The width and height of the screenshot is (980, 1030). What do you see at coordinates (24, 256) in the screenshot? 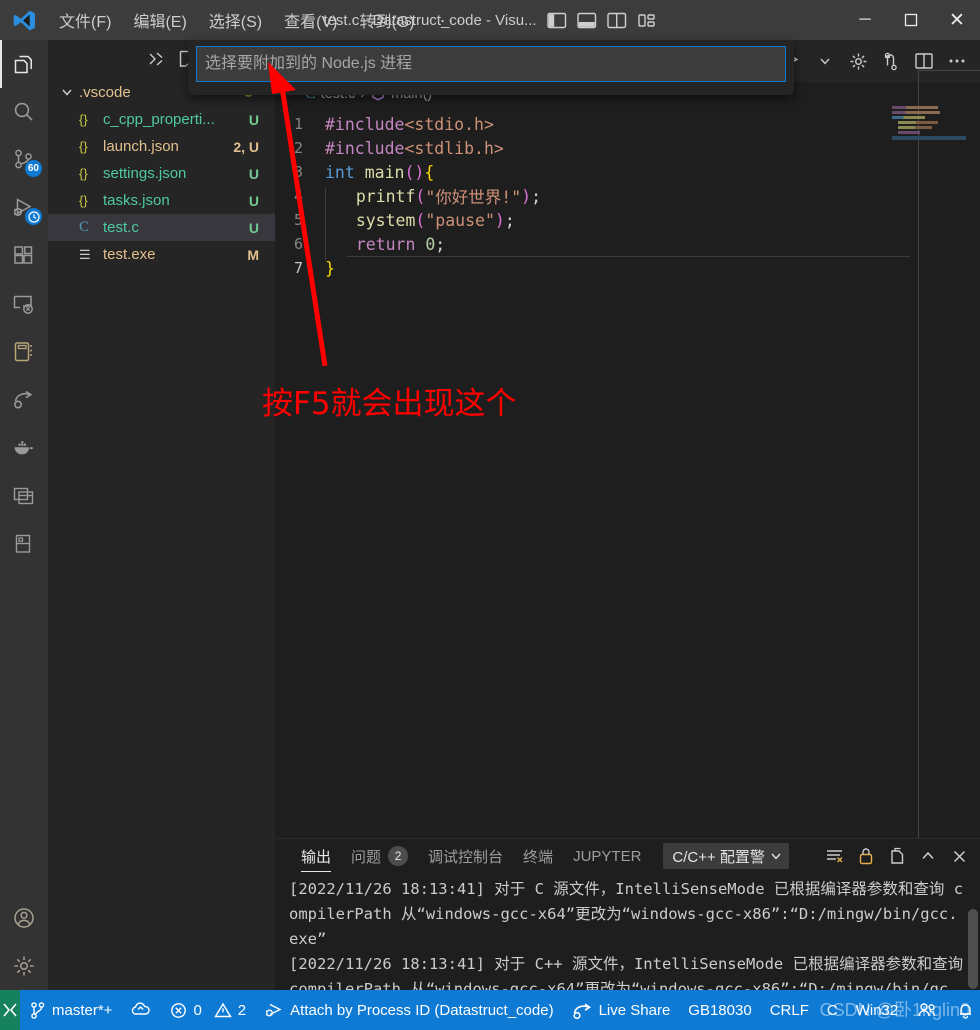
I see `sidebar-item-extensions` at bounding box center [24, 256].